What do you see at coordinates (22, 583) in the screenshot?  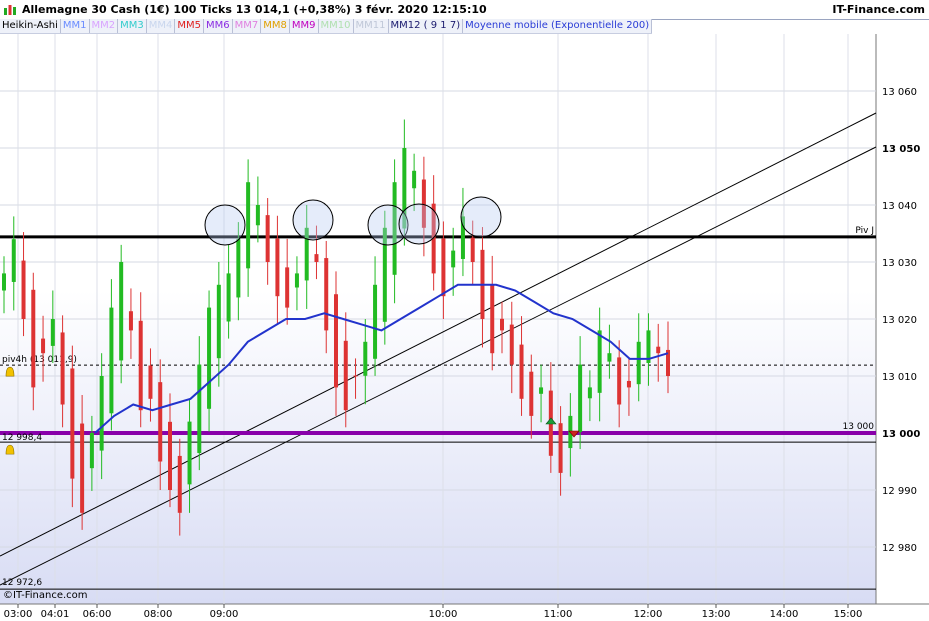 I see `level-label: 12 972,6` at bounding box center [22, 583].